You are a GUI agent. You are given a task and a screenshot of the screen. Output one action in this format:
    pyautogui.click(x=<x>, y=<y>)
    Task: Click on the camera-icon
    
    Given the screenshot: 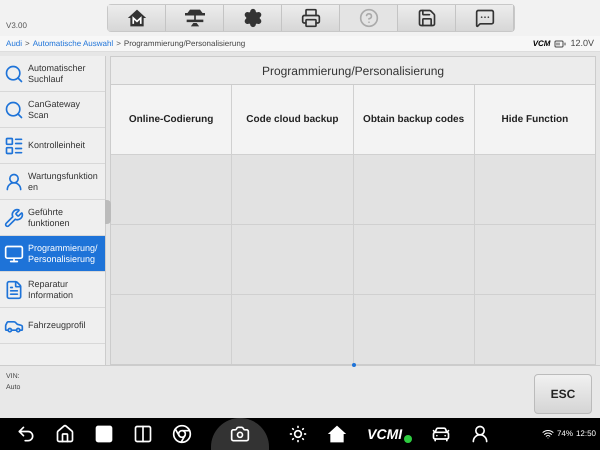 What is the action you would take?
    pyautogui.click(x=240, y=434)
    